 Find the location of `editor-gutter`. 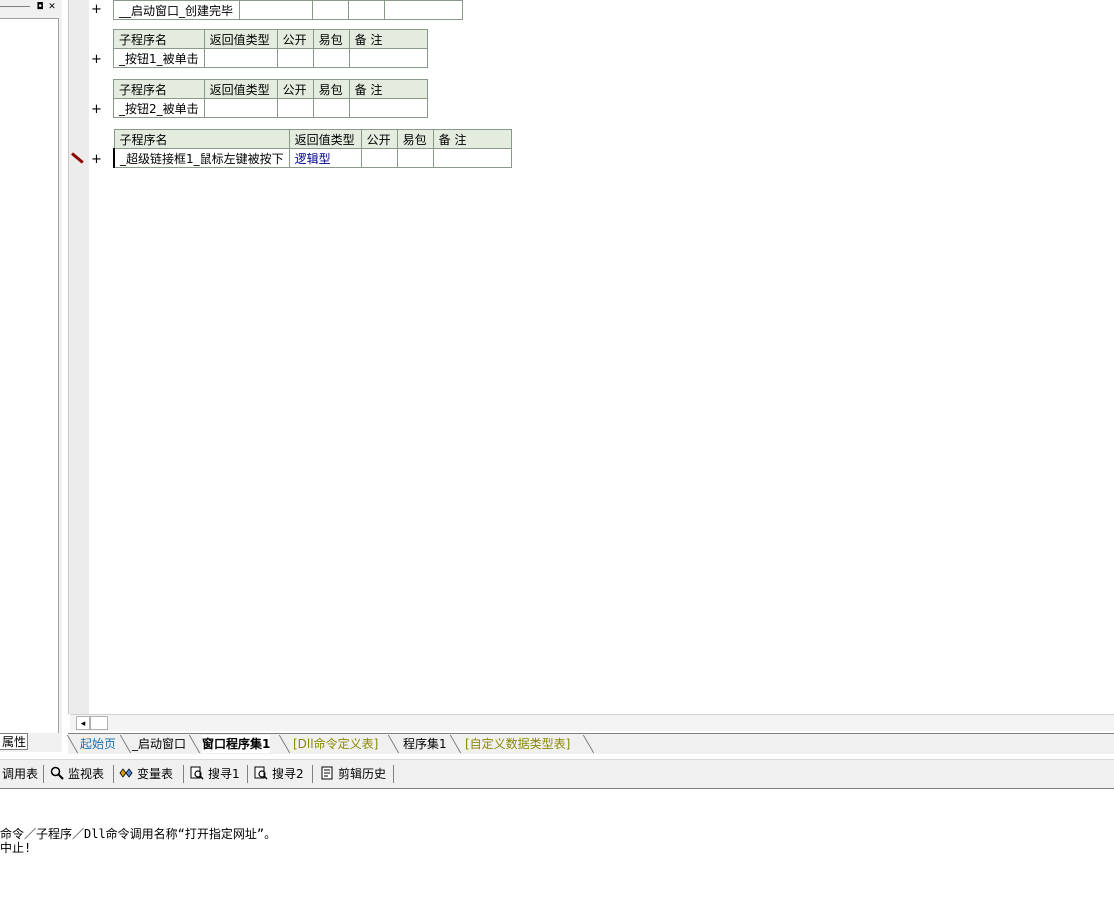

editor-gutter is located at coordinates (78, 357).